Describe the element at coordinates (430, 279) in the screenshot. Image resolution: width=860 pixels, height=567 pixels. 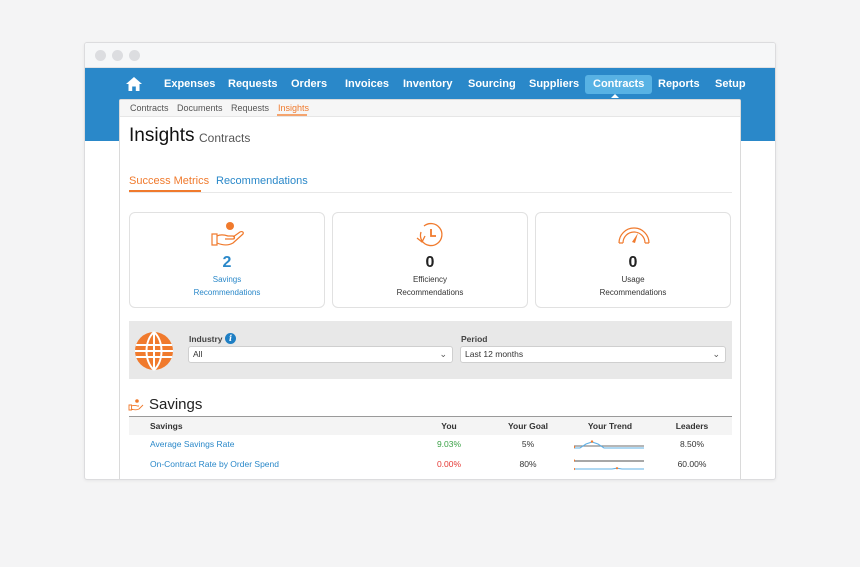
I see `metric-label: Efficiency` at that location.